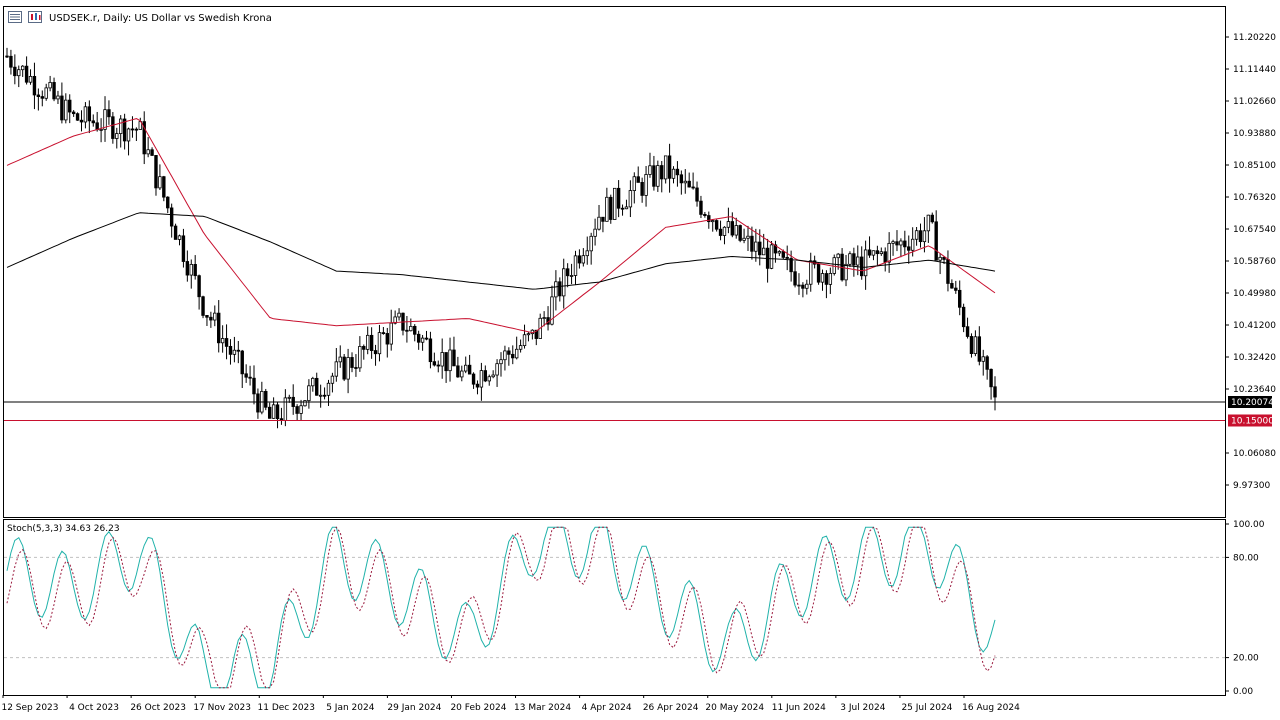 This screenshot has height=720, width=1280. What do you see at coordinates (158, 708) in the screenshot?
I see `time-axis-label: 26 Oct 2023` at bounding box center [158, 708].